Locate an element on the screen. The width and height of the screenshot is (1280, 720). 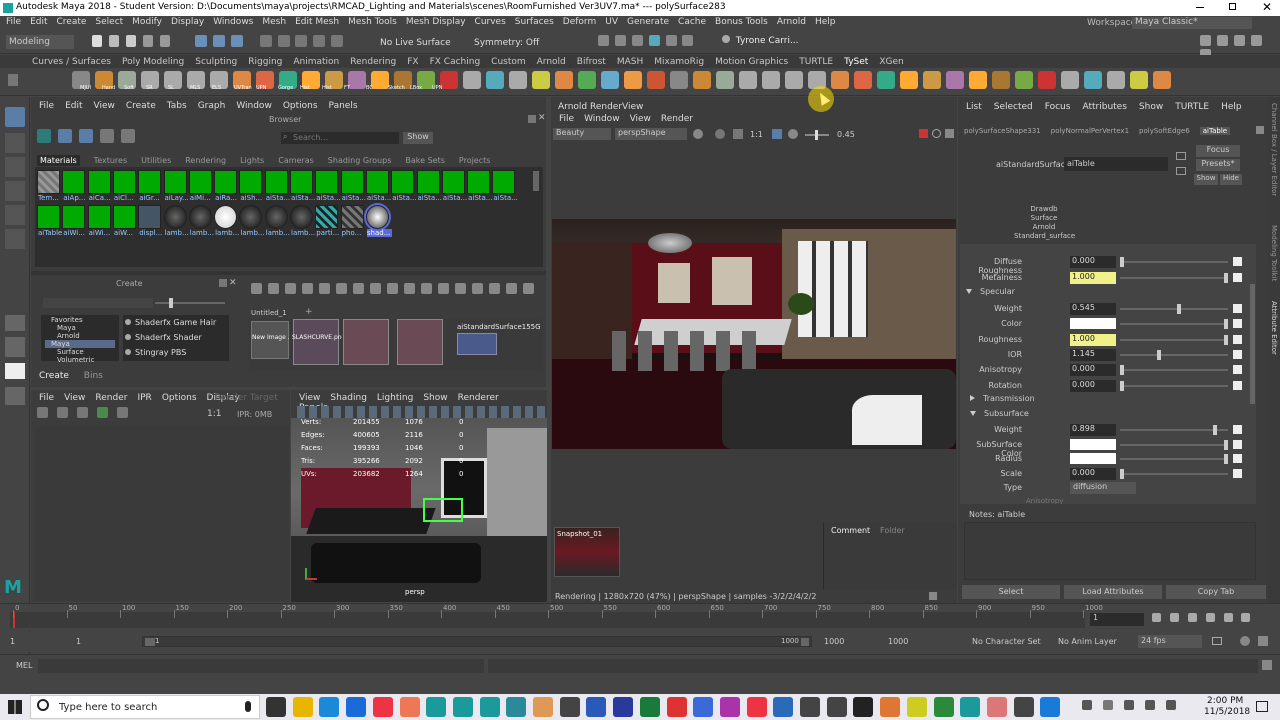
mode-select: Modeling is located at coordinates (40, 42).